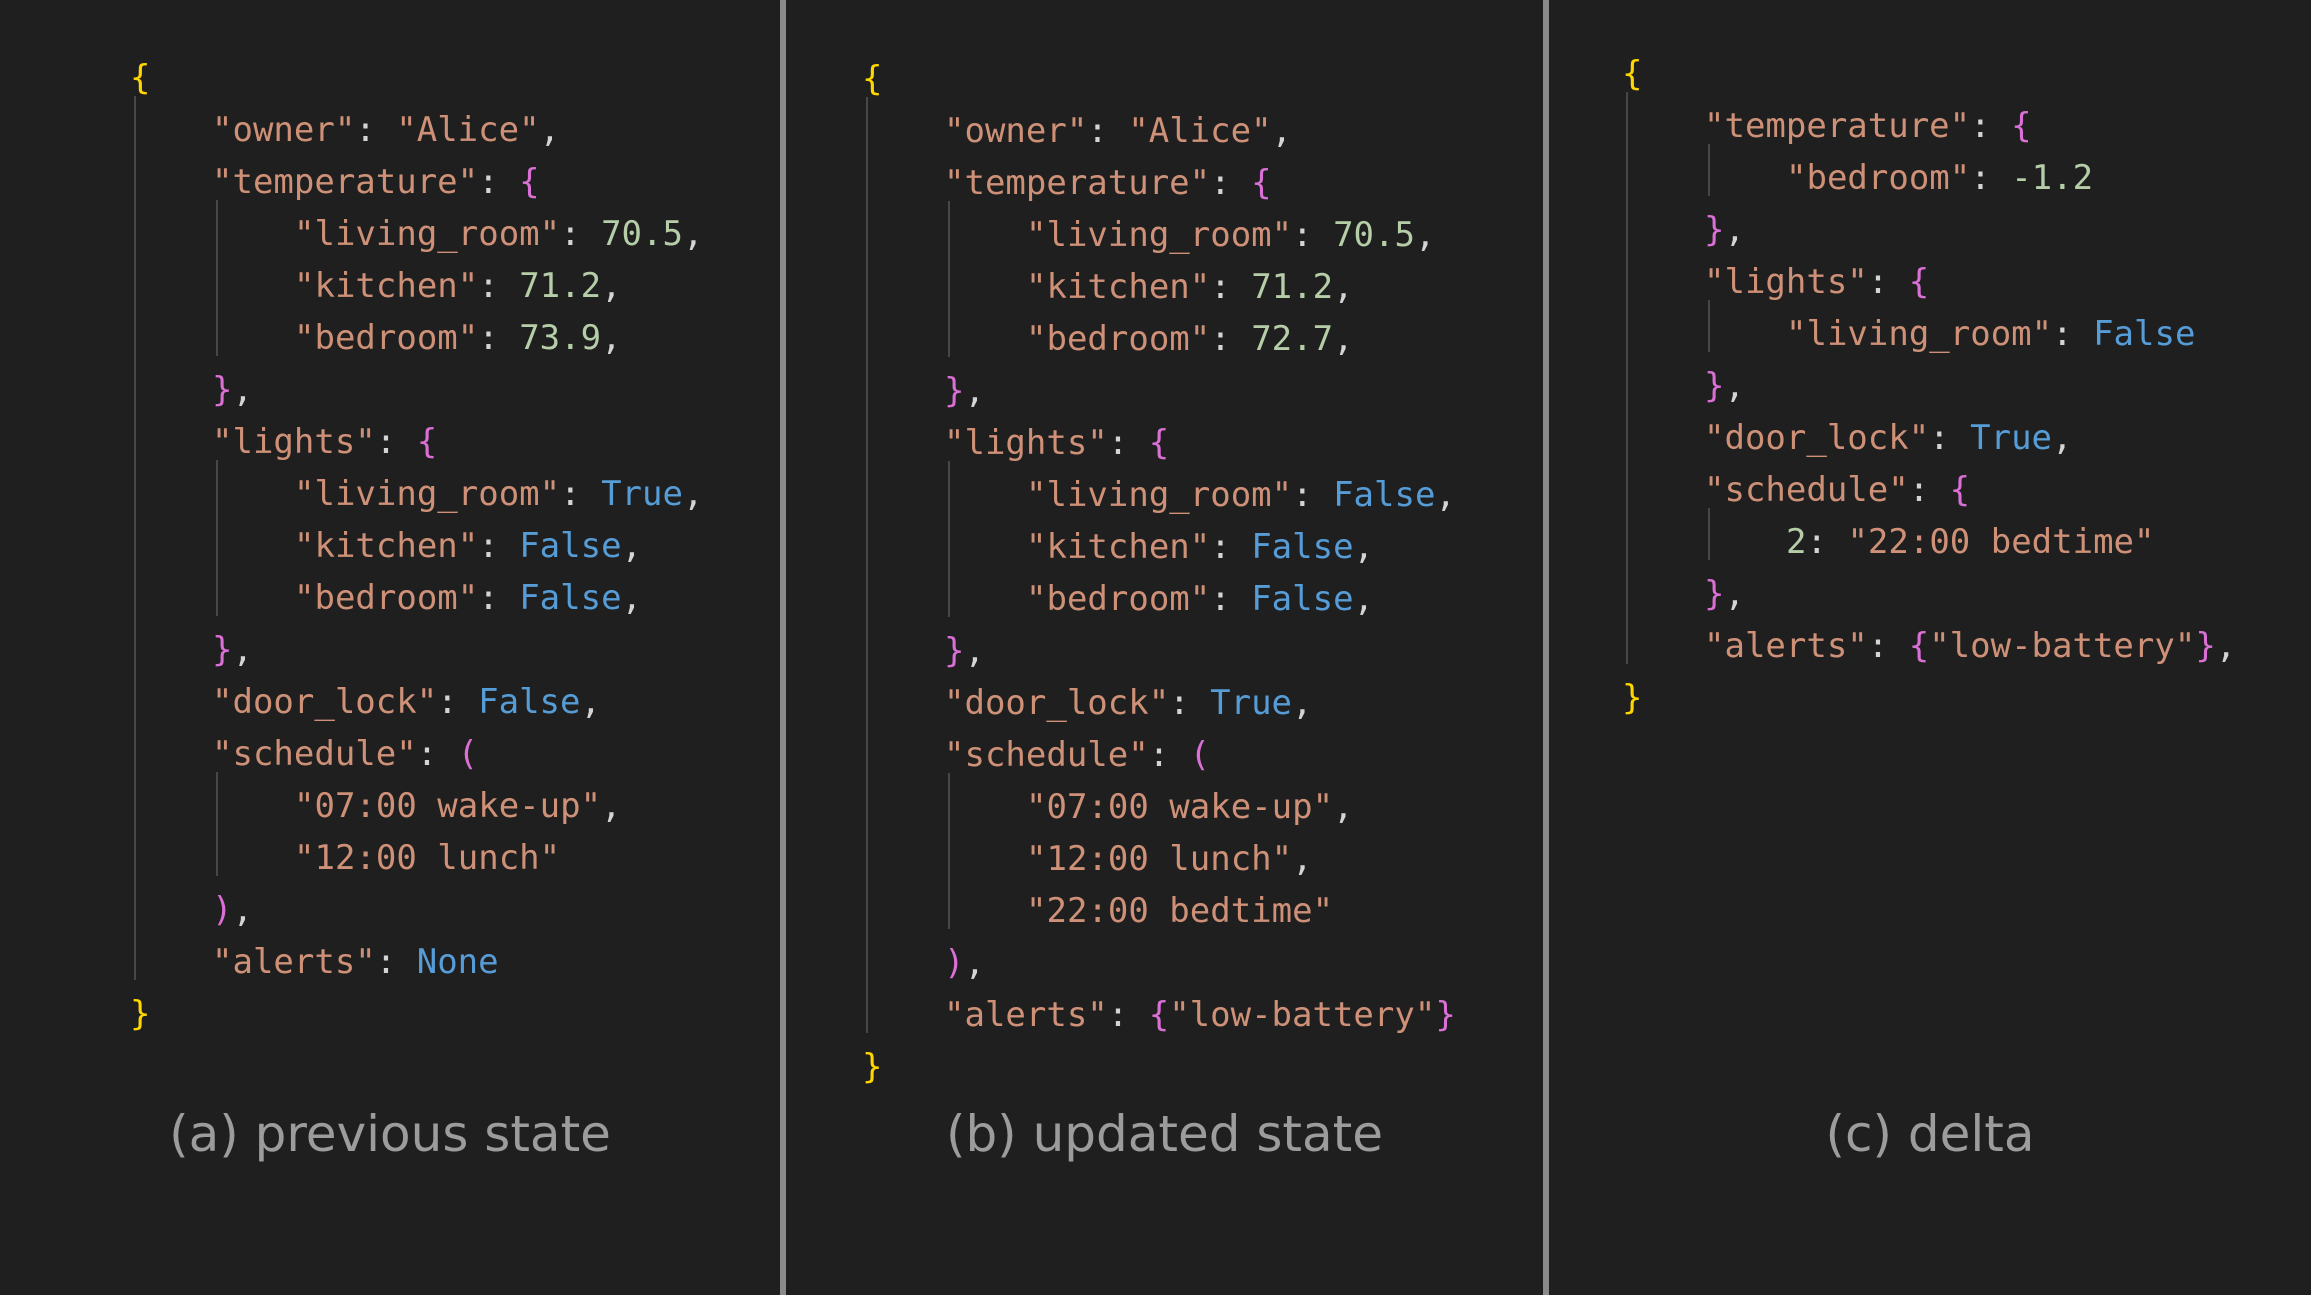  Describe the element at coordinates (458, 286) in the screenshot. I see `code-line: "kitchen": 71.2,` at that location.